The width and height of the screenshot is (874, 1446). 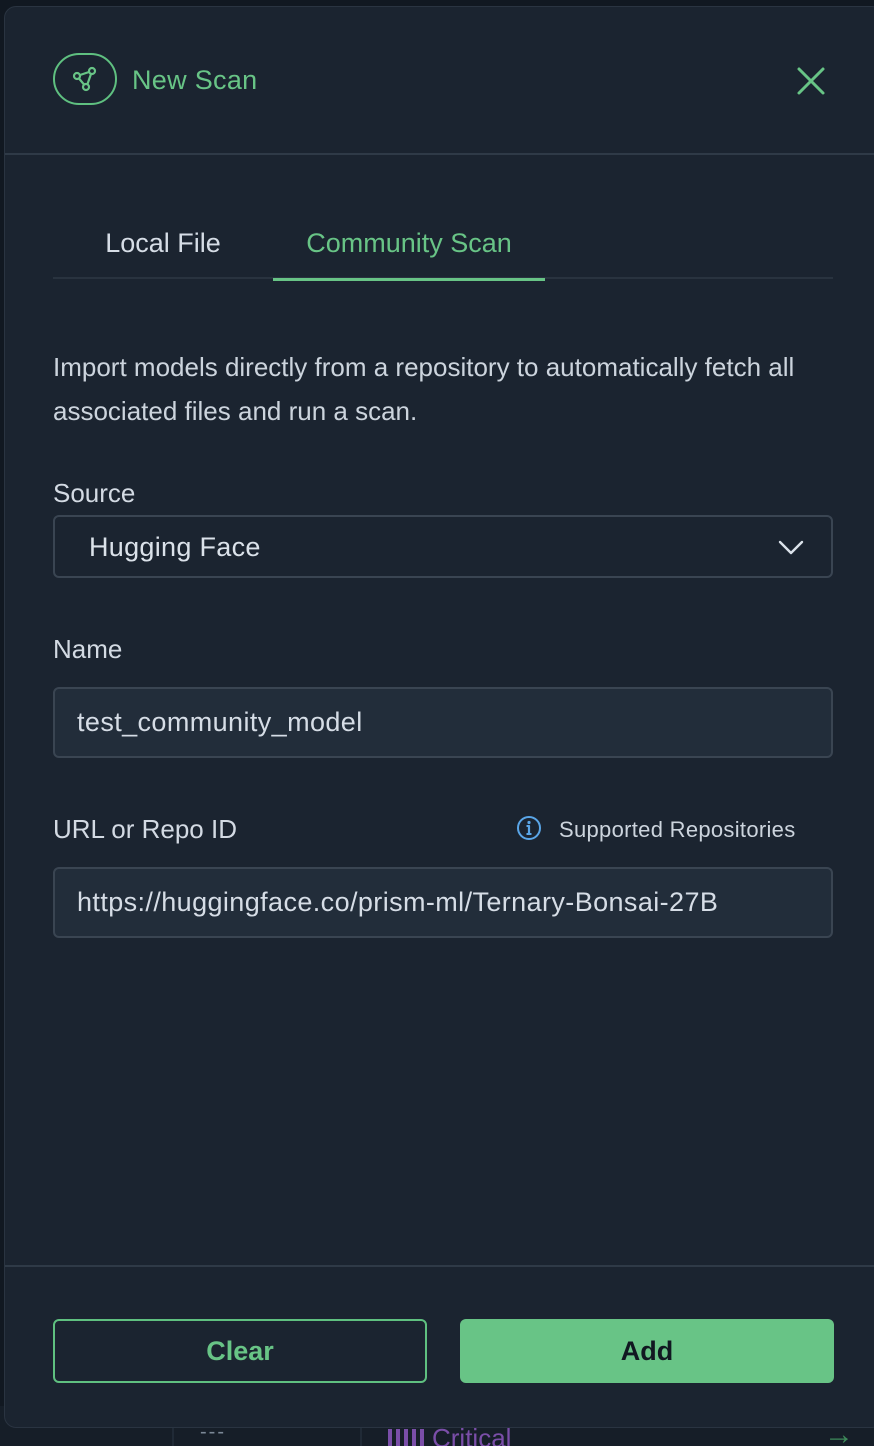 What do you see at coordinates (811, 81) in the screenshot?
I see `close-icon` at bounding box center [811, 81].